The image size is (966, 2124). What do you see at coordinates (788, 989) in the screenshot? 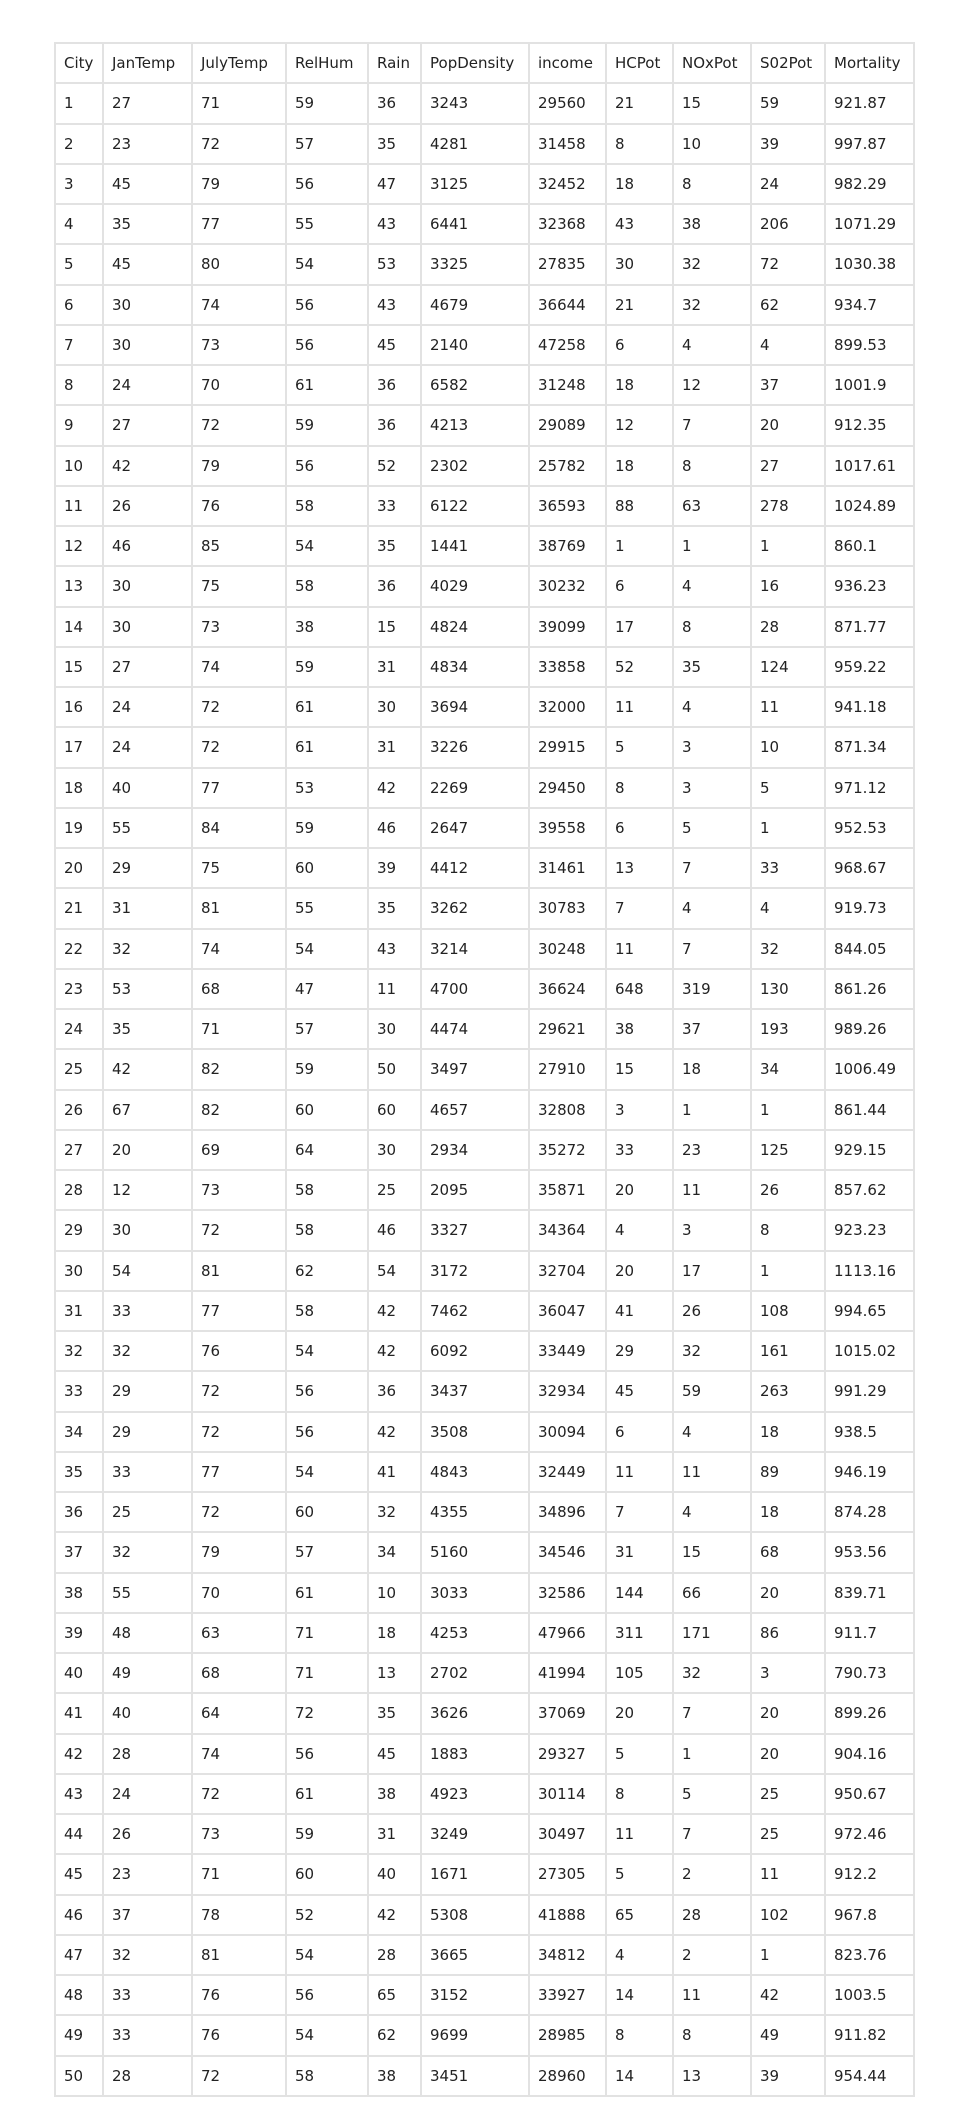
I see `cell-s02pot: 130` at bounding box center [788, 989].